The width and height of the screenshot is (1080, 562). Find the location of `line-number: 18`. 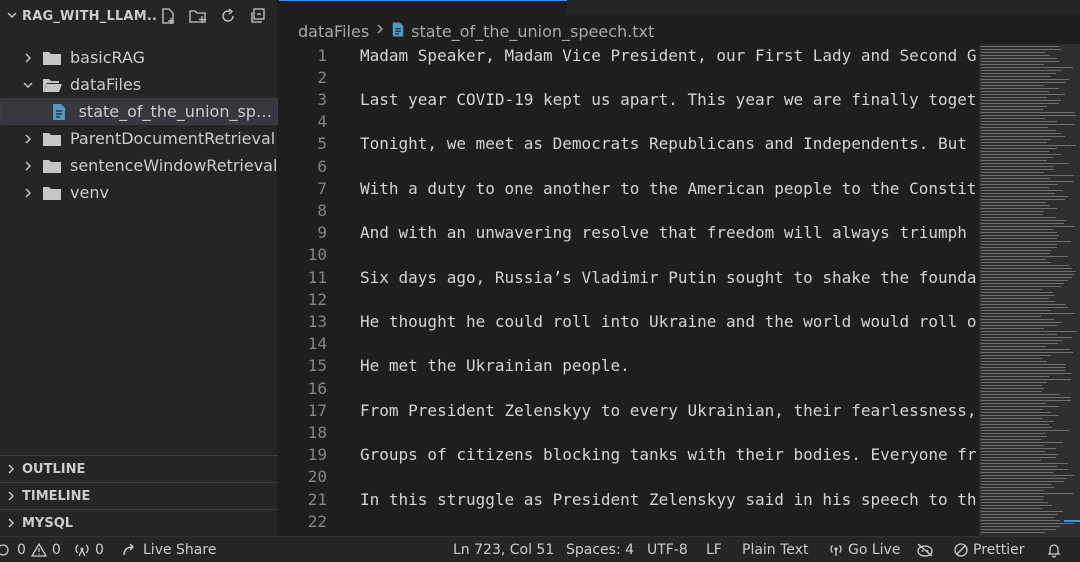

line-number: 18 is located at coordinates (317, 432).